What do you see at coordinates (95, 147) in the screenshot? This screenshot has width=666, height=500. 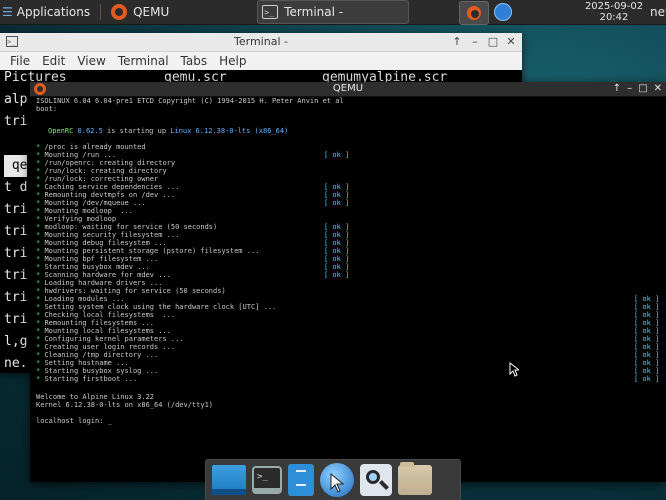 I see `boot-log-text: /proc is already mounted` at bounding box center [95, 147].